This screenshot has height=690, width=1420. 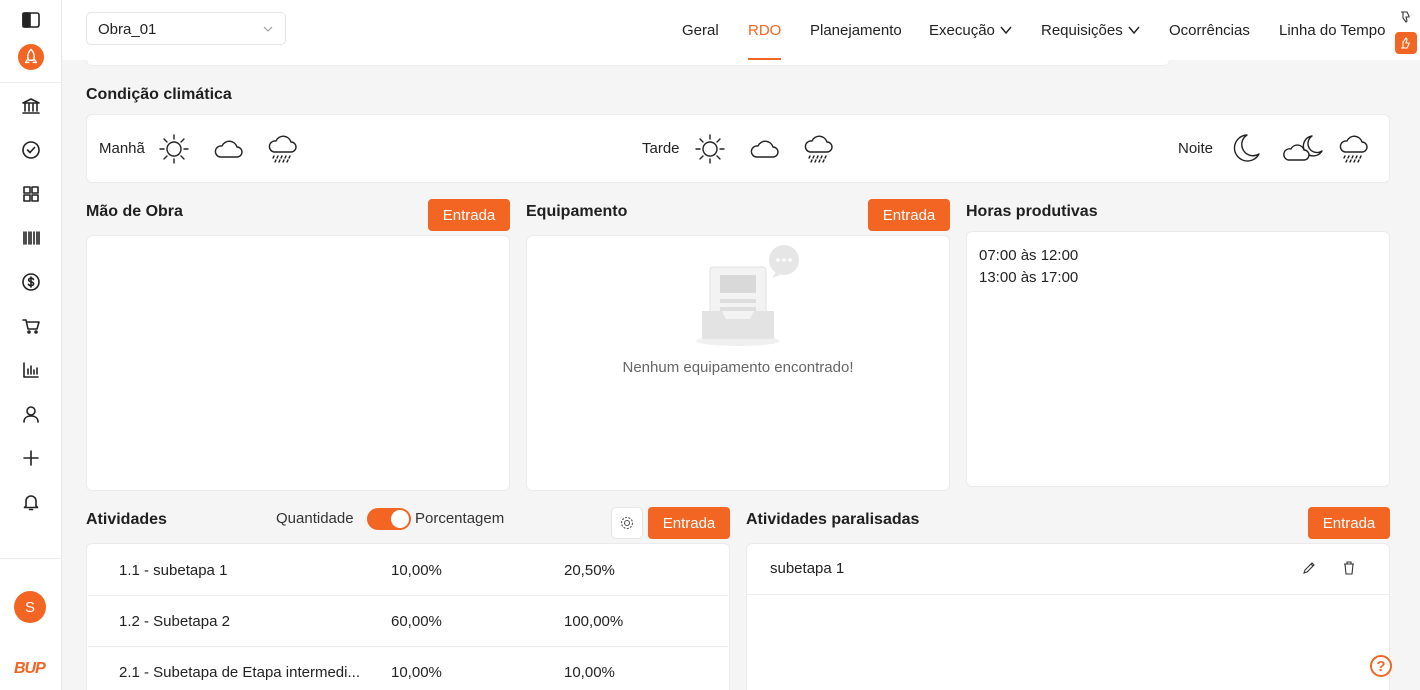 I want to click on tab-planejamento: Planejamento, so click(x=856, y=30).